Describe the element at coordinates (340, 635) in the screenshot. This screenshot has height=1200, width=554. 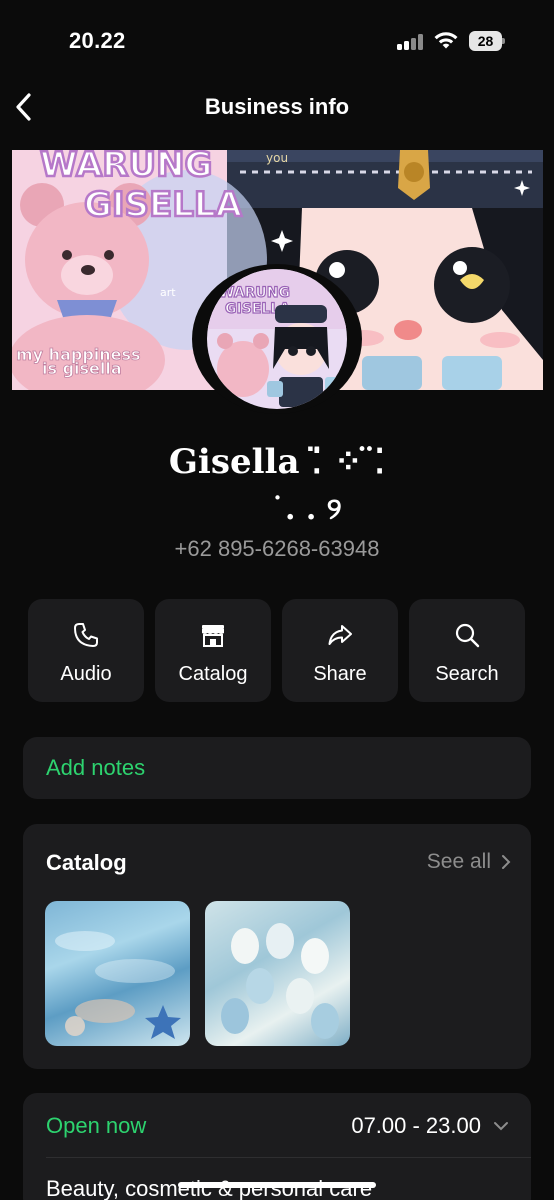
I see `share-arrow-icon` at that location.